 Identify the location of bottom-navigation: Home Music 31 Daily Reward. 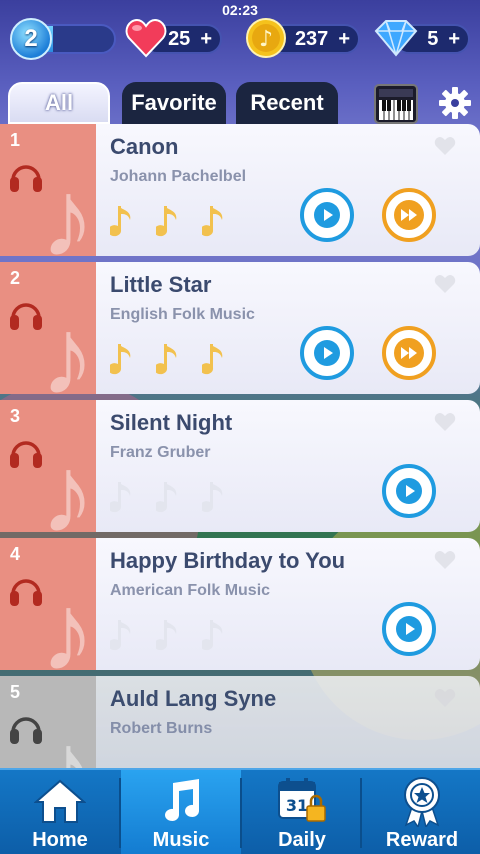
(240, 811).